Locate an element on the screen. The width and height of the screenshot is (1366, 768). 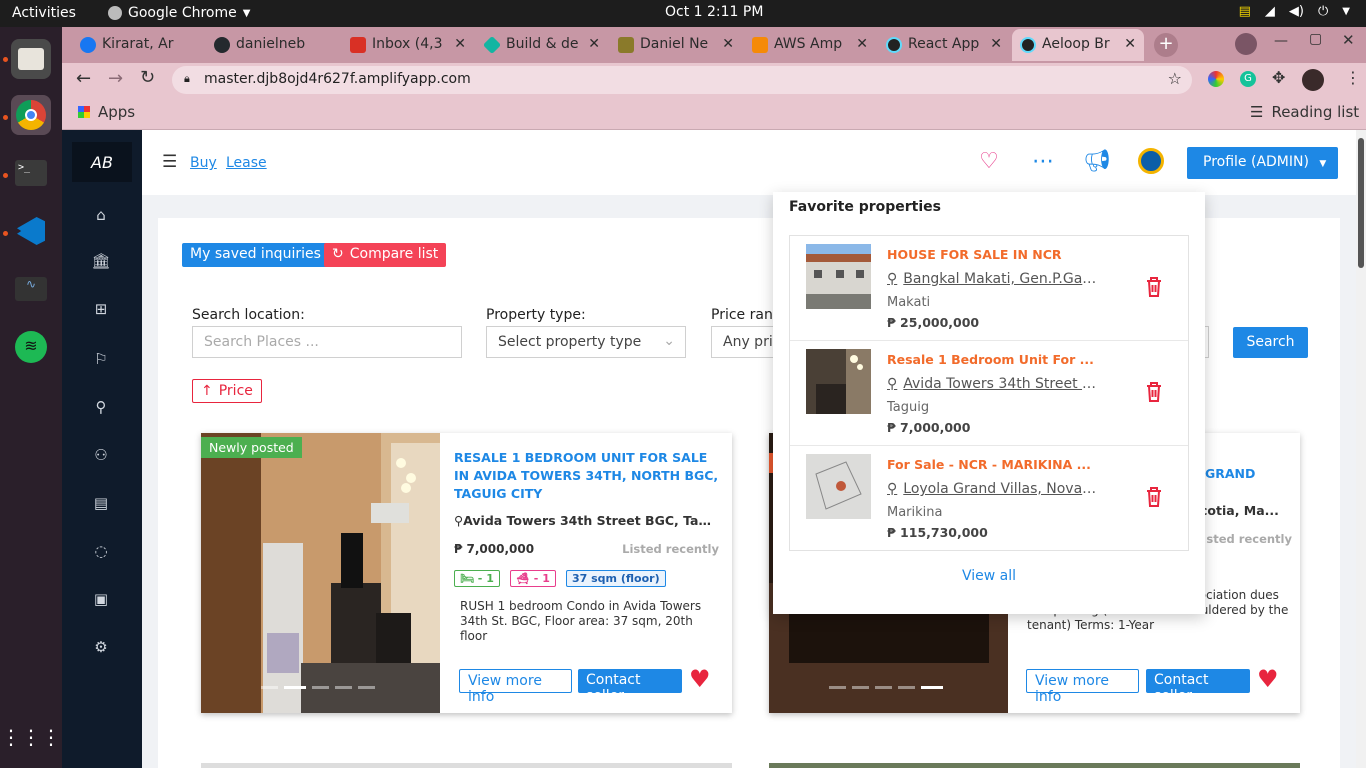
listing-photo: Newly posted is located at coordinates (320, 573).